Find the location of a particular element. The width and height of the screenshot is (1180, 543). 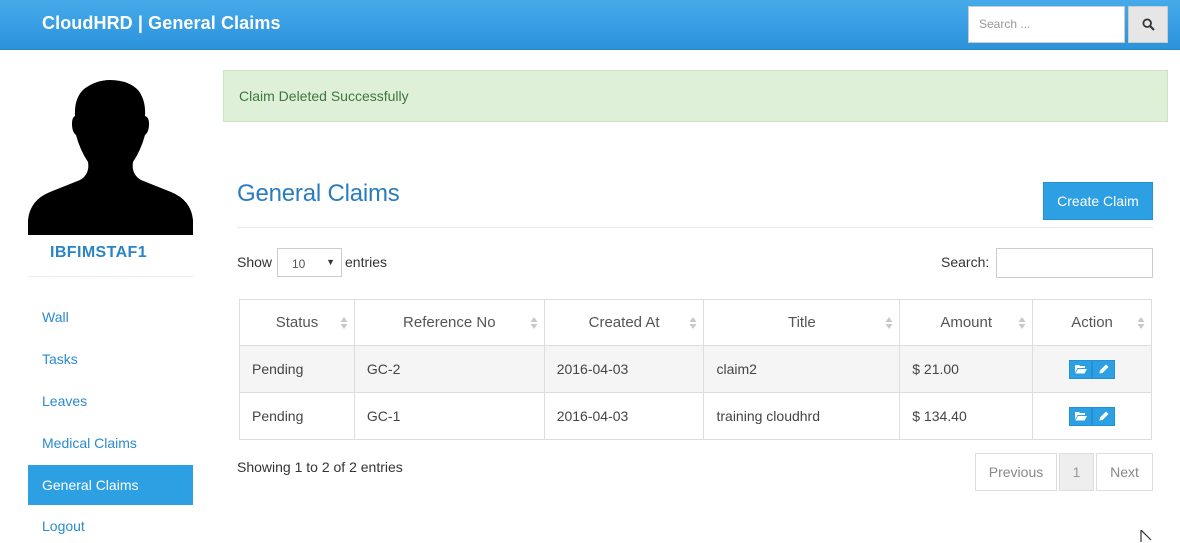

table-search-label: Search: is located at coordinates (965, 262).